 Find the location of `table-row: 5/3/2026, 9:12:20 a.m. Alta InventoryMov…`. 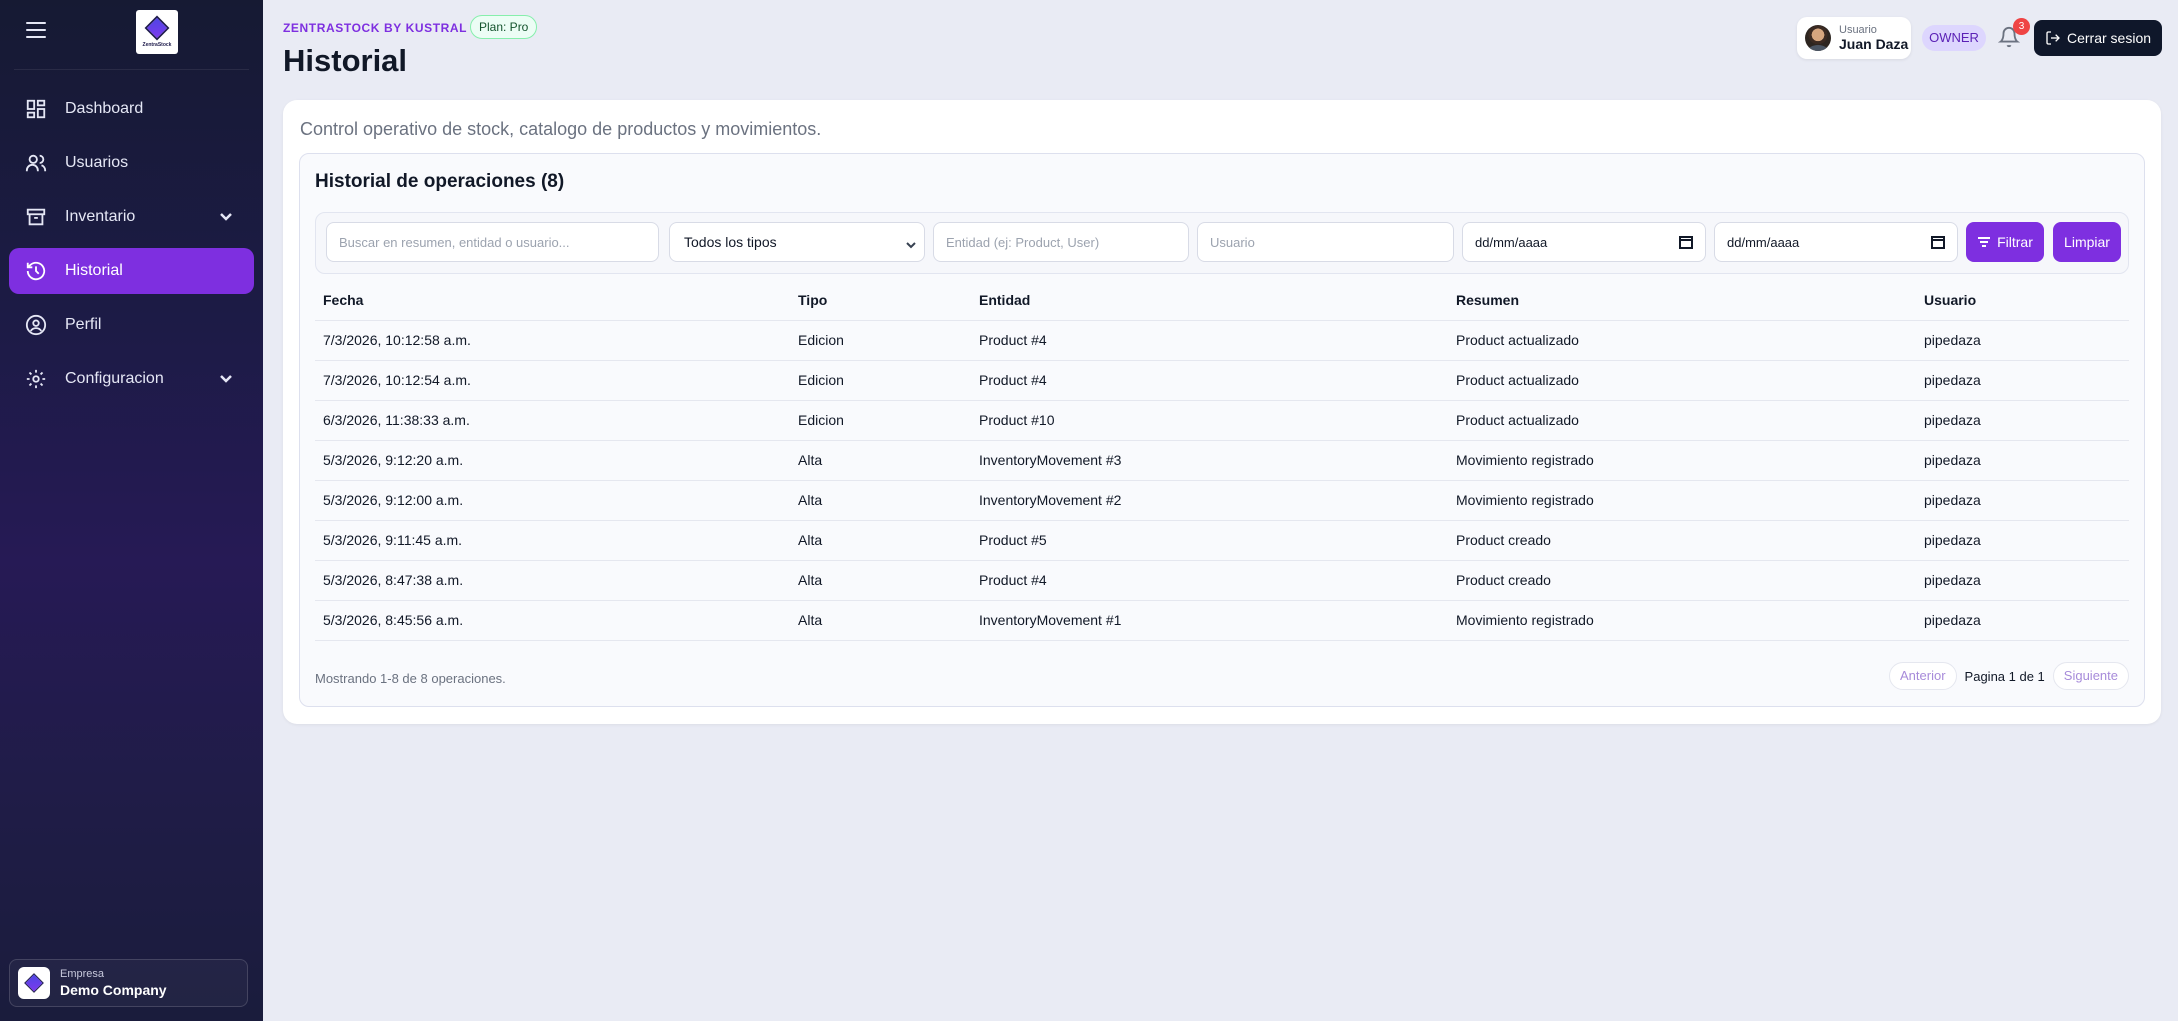

table-row: 5/3/2026, 9:12:20 a.m. Alta InventoryMov… is located at coordinates (1222, 460).